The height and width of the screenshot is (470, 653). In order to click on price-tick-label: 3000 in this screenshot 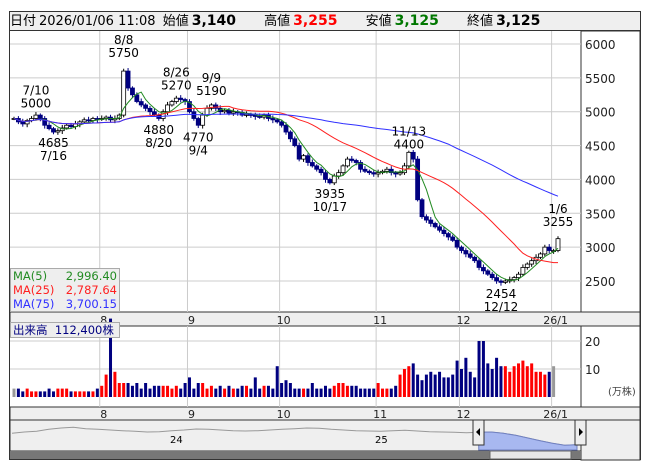, I will do `click(600, 248)`.